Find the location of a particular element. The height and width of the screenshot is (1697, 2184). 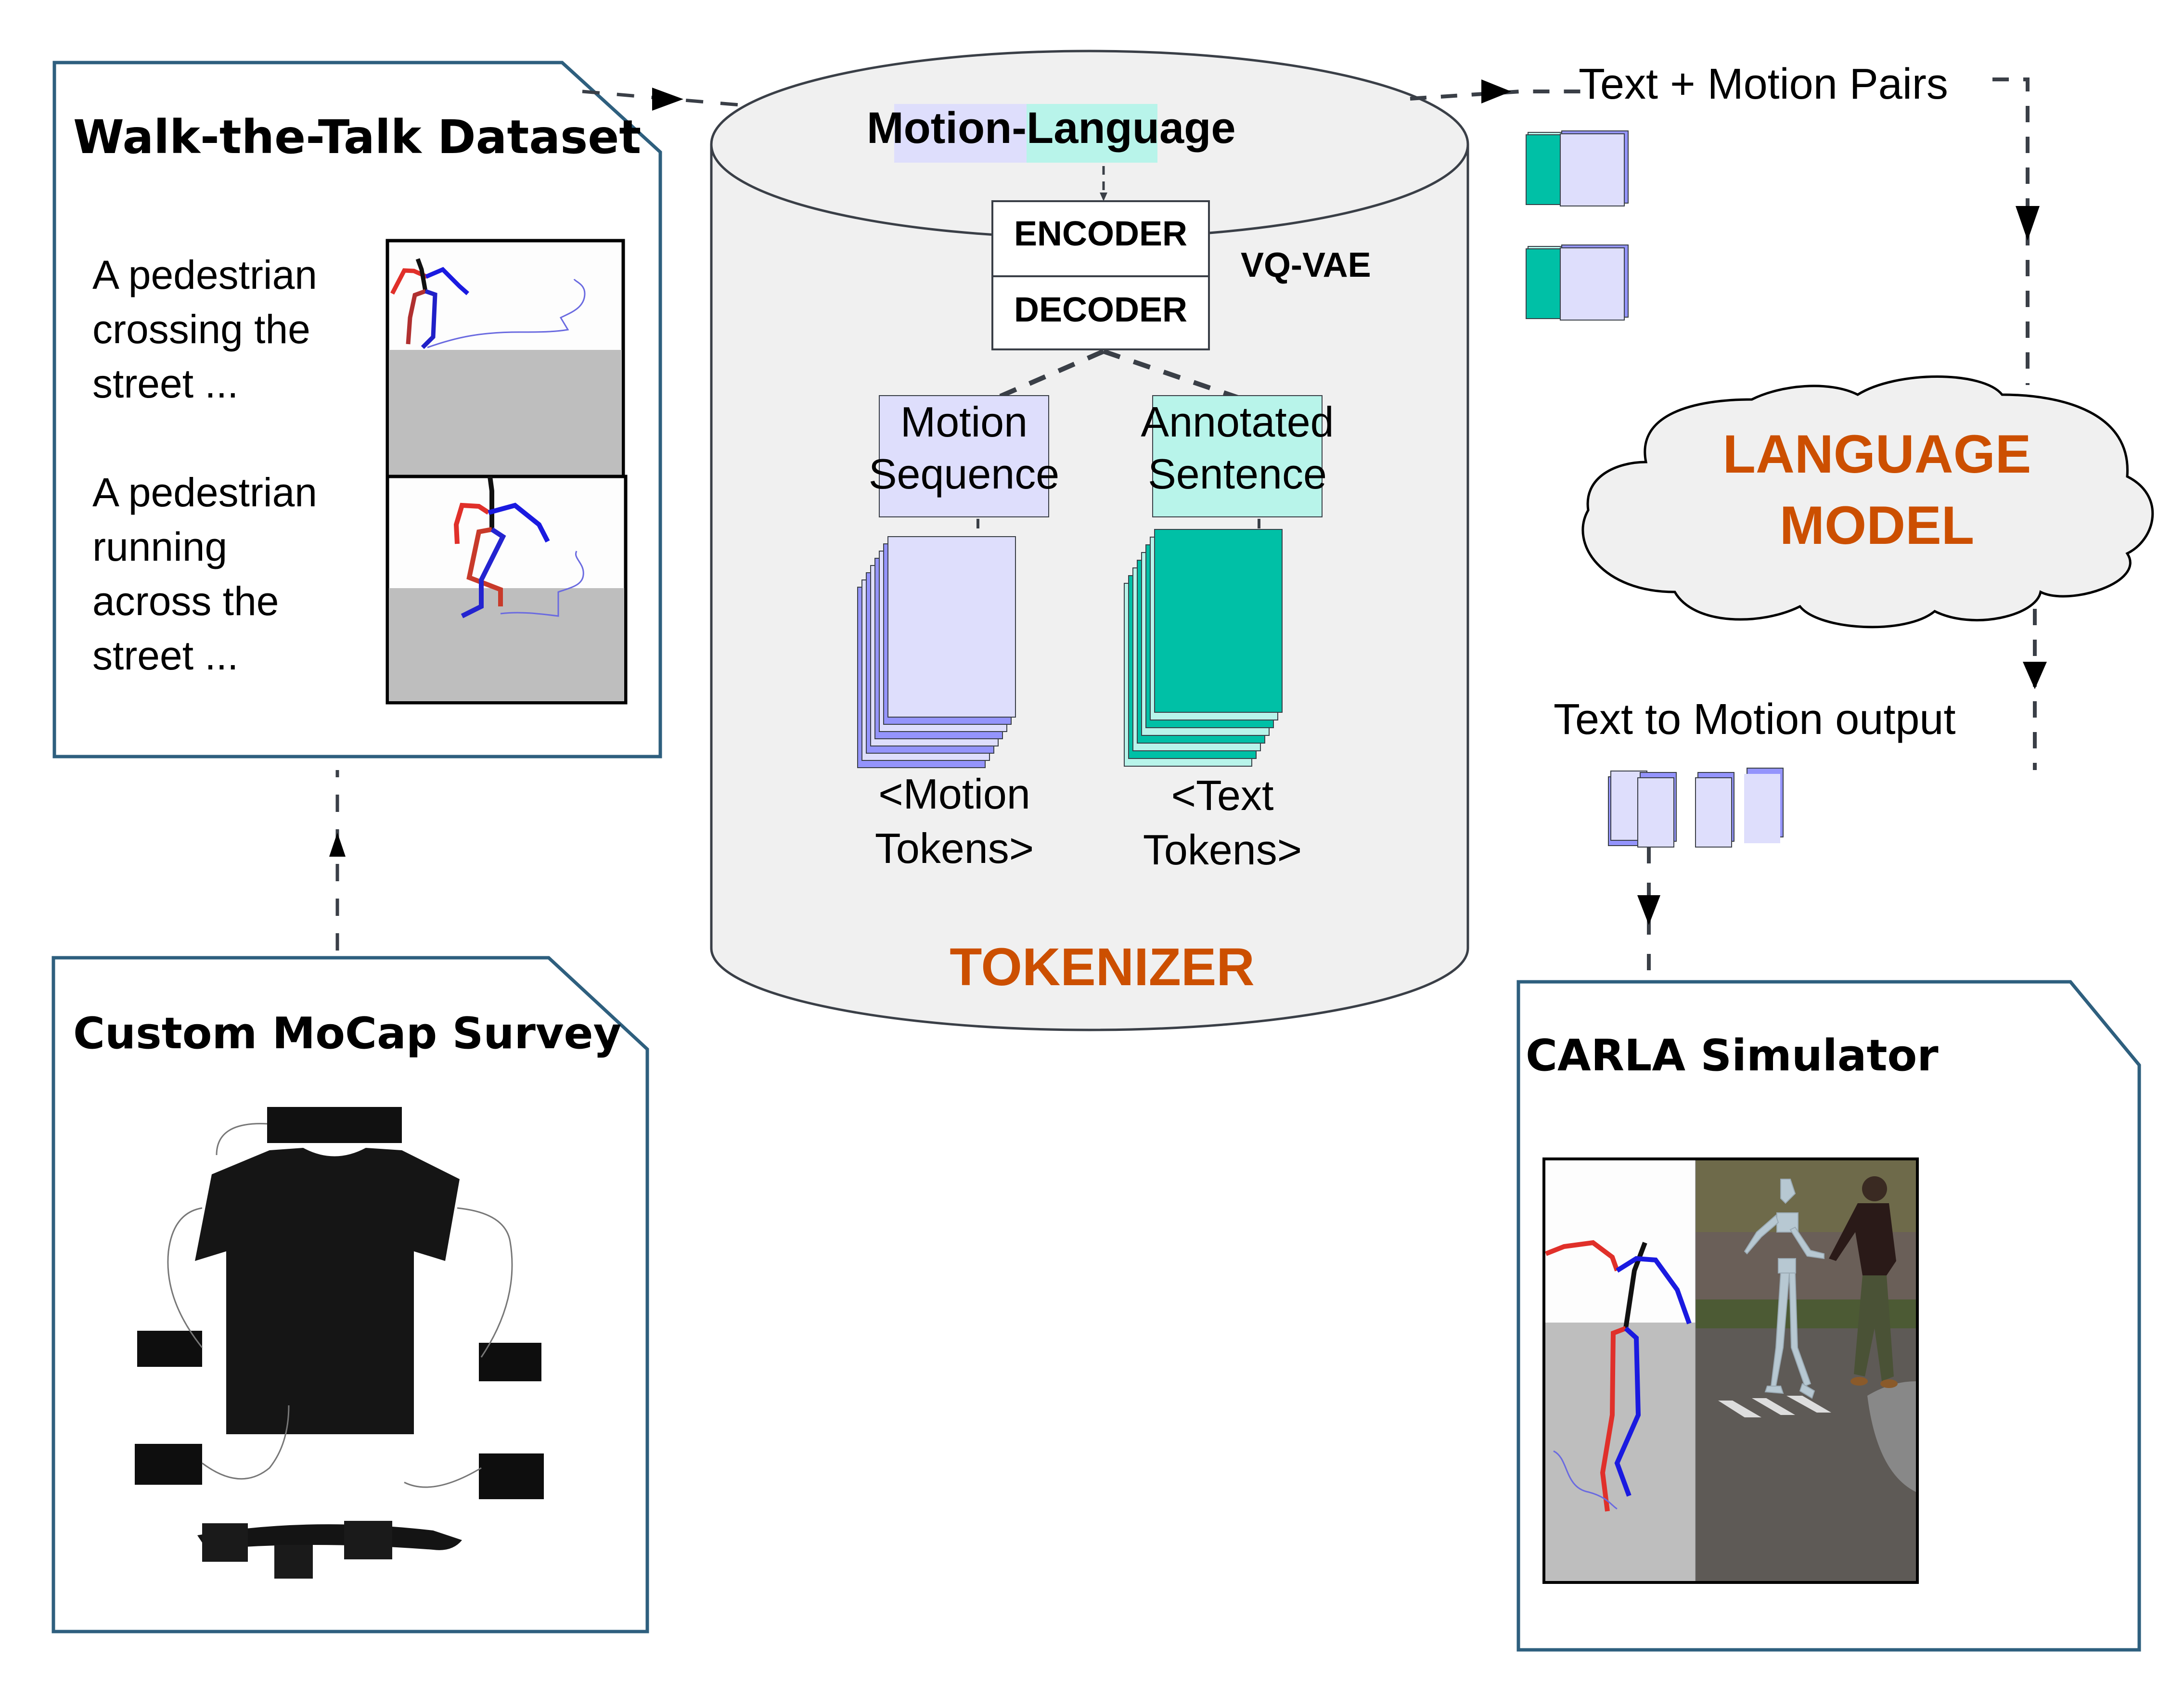

carla-panel: CARLA Simulator is located at coordinates (1828, 1316).